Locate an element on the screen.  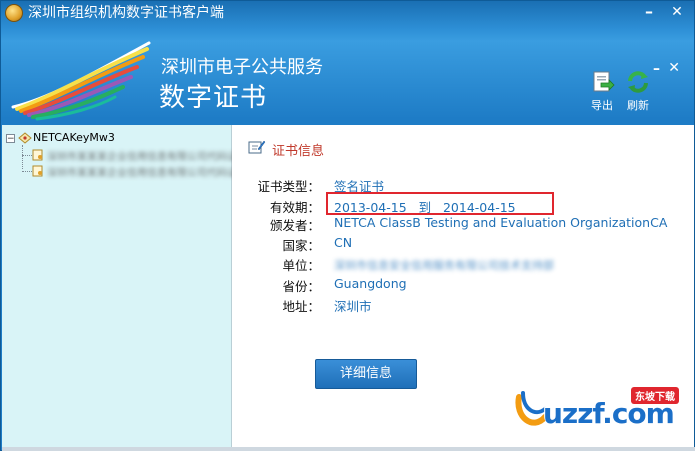
rainbow-wing-logo-icon is located at coordinates (81, 81).